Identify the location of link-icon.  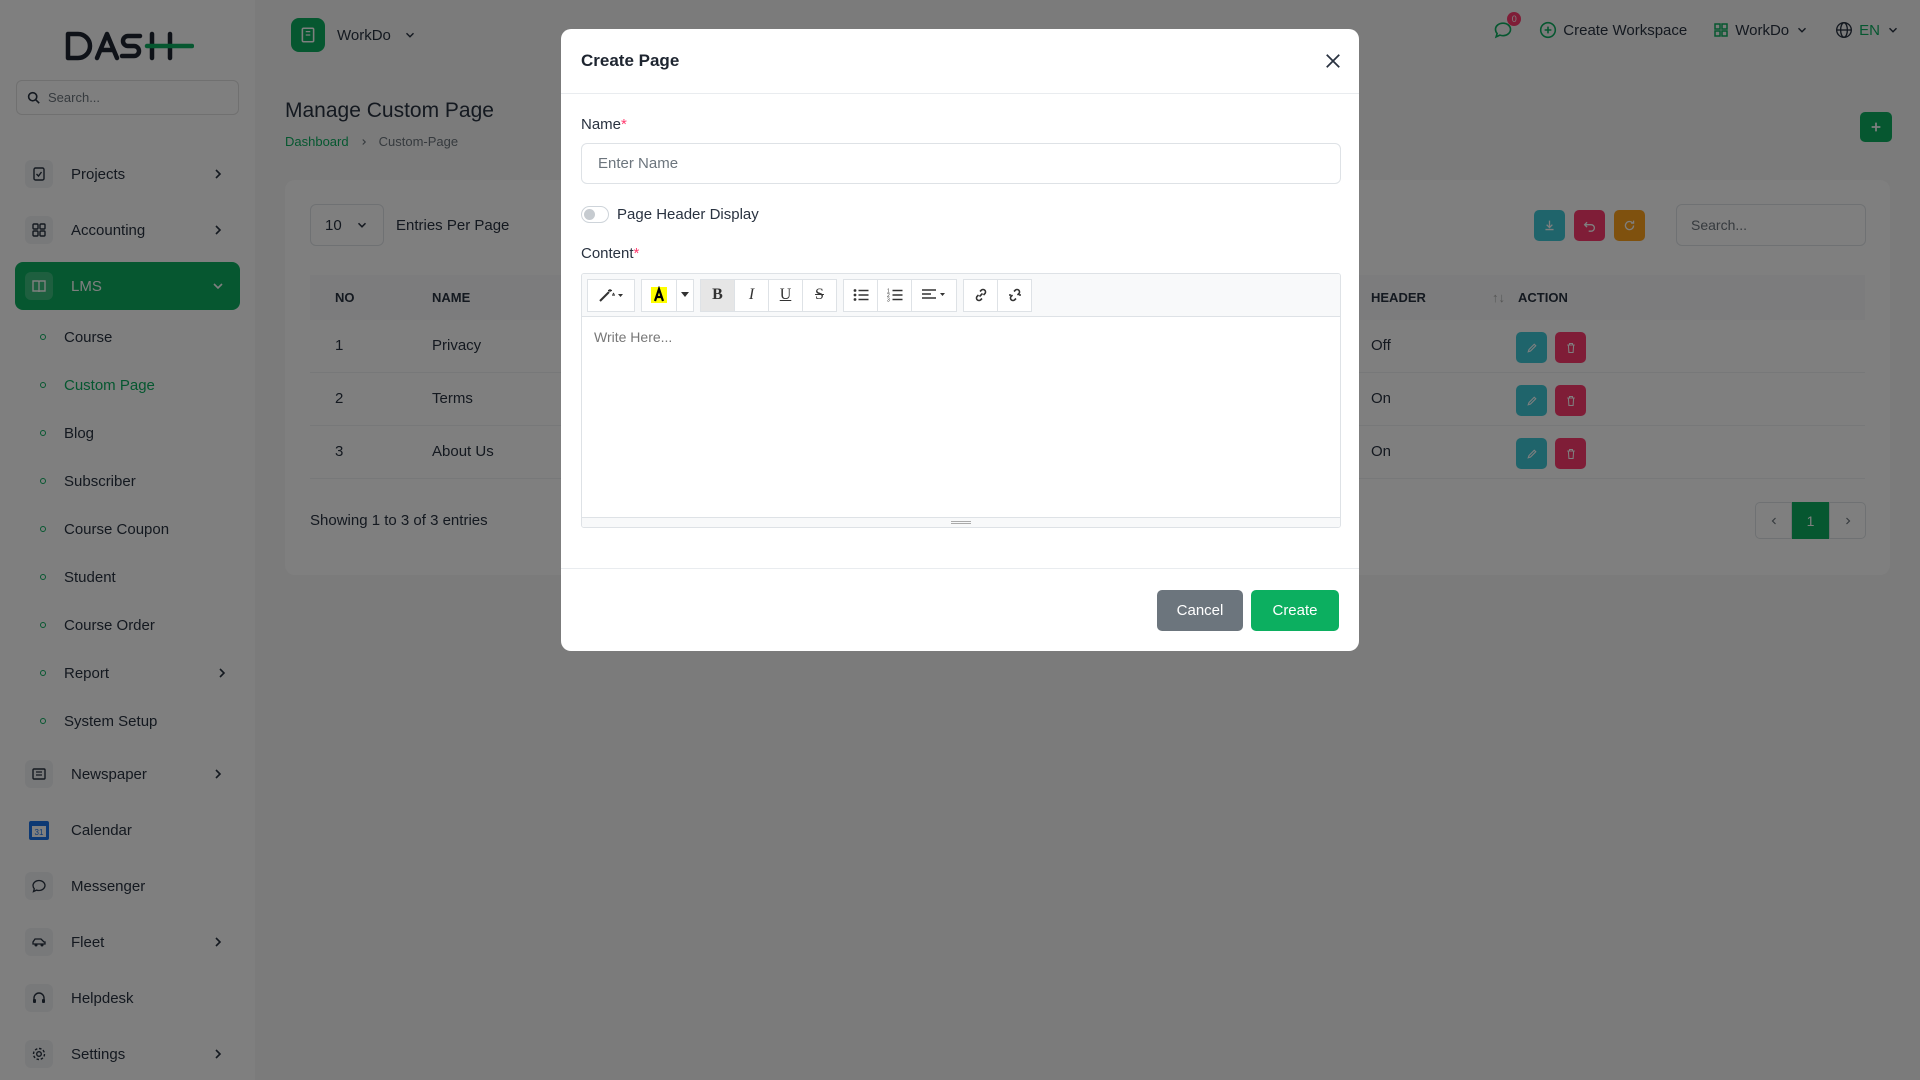
(980, 295).